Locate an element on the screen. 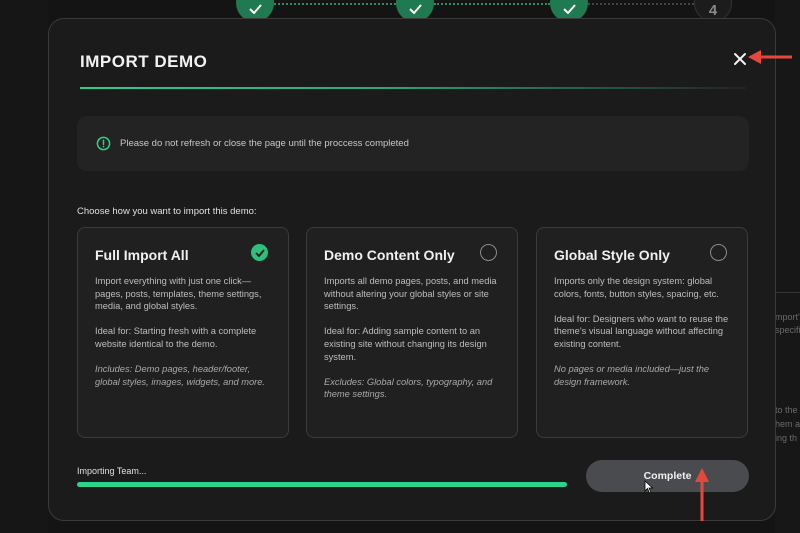  cursor-icon is located at coordinates (649, 487).